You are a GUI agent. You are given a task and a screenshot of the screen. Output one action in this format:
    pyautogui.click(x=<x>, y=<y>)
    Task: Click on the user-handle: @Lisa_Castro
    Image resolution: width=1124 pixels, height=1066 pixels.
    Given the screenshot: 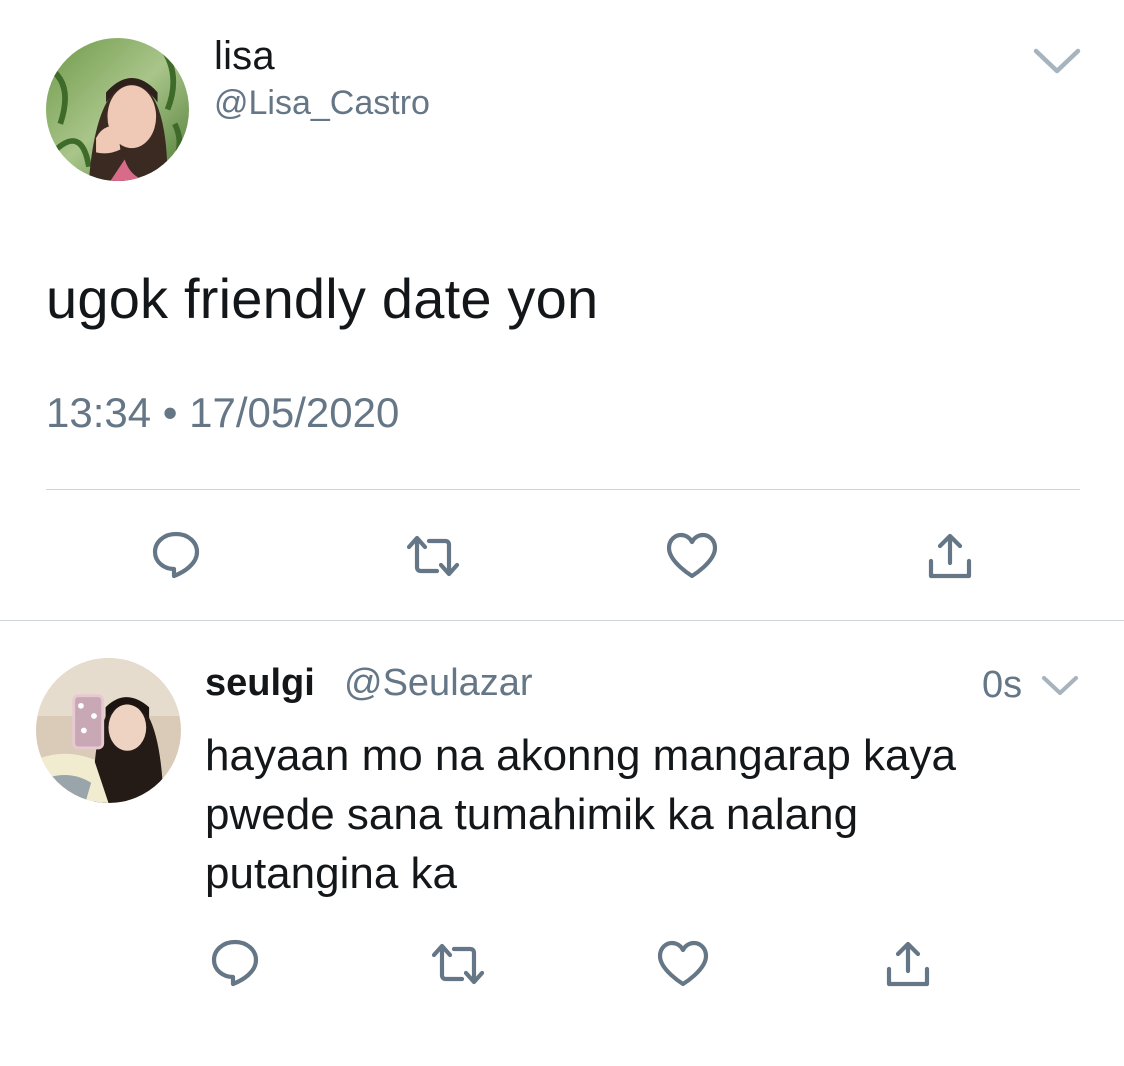 What is the action you would take?
    pyautogui.click(x=322, y=103)
    